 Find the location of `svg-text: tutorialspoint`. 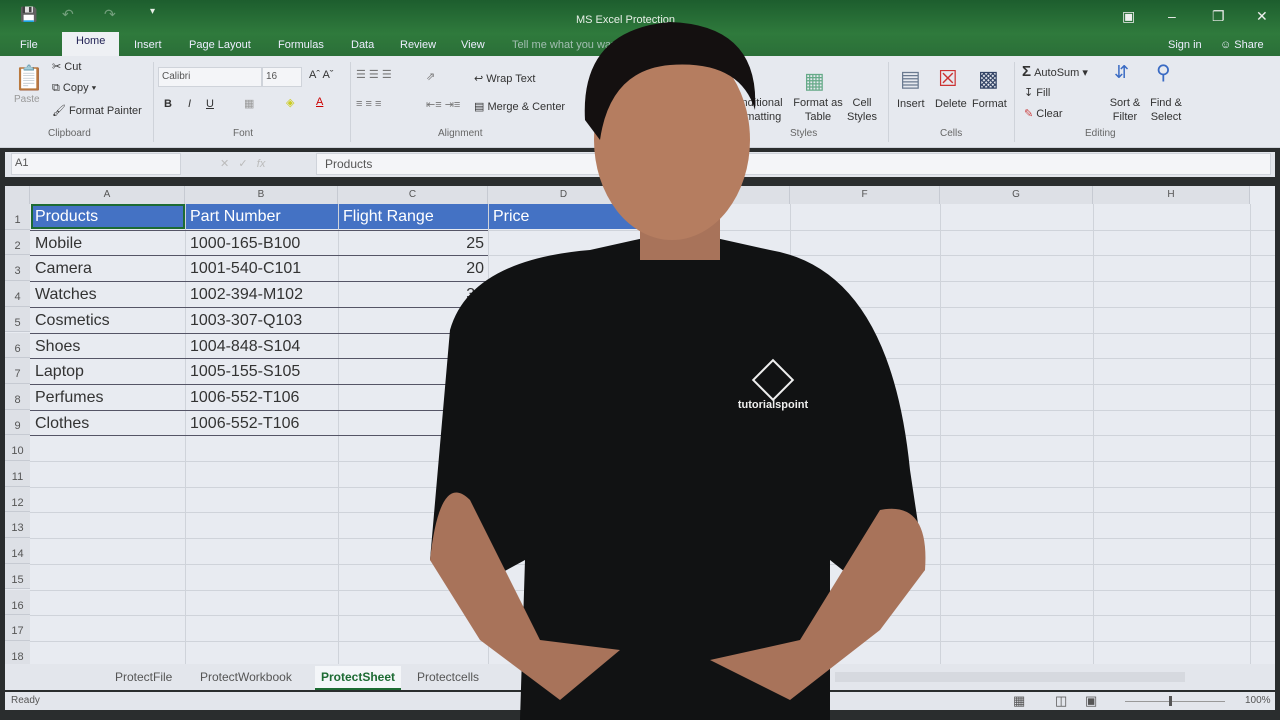

svg-text: tutorialspoint is located at coordinates (773, 405).